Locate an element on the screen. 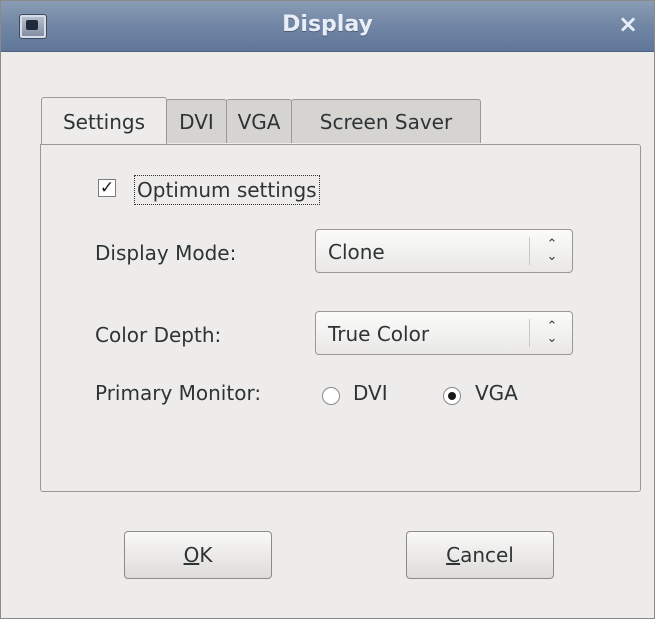  title-bar: Display × is located at coordinates (327, 26).